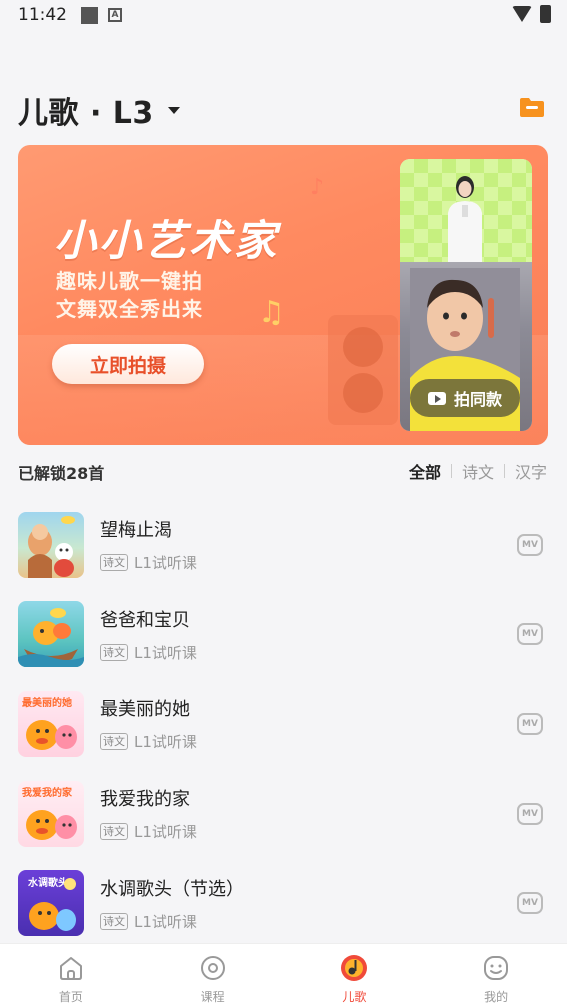 Image resolution: width=567 pixels, height=1007 pixels. I want to click on speaker-decoration, so click(363, 370).